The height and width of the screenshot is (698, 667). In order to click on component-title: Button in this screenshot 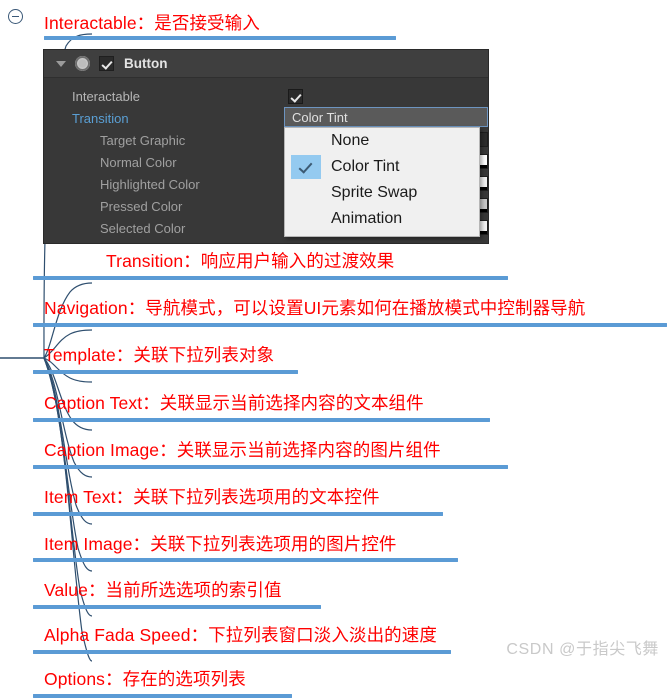, I will do `click(146, 63)`.